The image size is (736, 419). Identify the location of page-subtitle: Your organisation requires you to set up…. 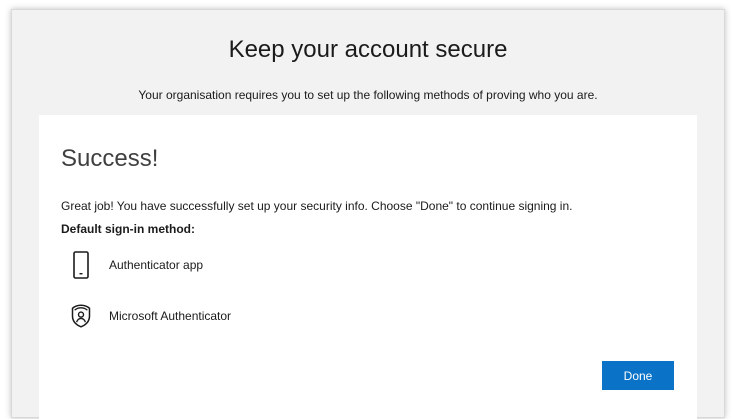
(368, 95).